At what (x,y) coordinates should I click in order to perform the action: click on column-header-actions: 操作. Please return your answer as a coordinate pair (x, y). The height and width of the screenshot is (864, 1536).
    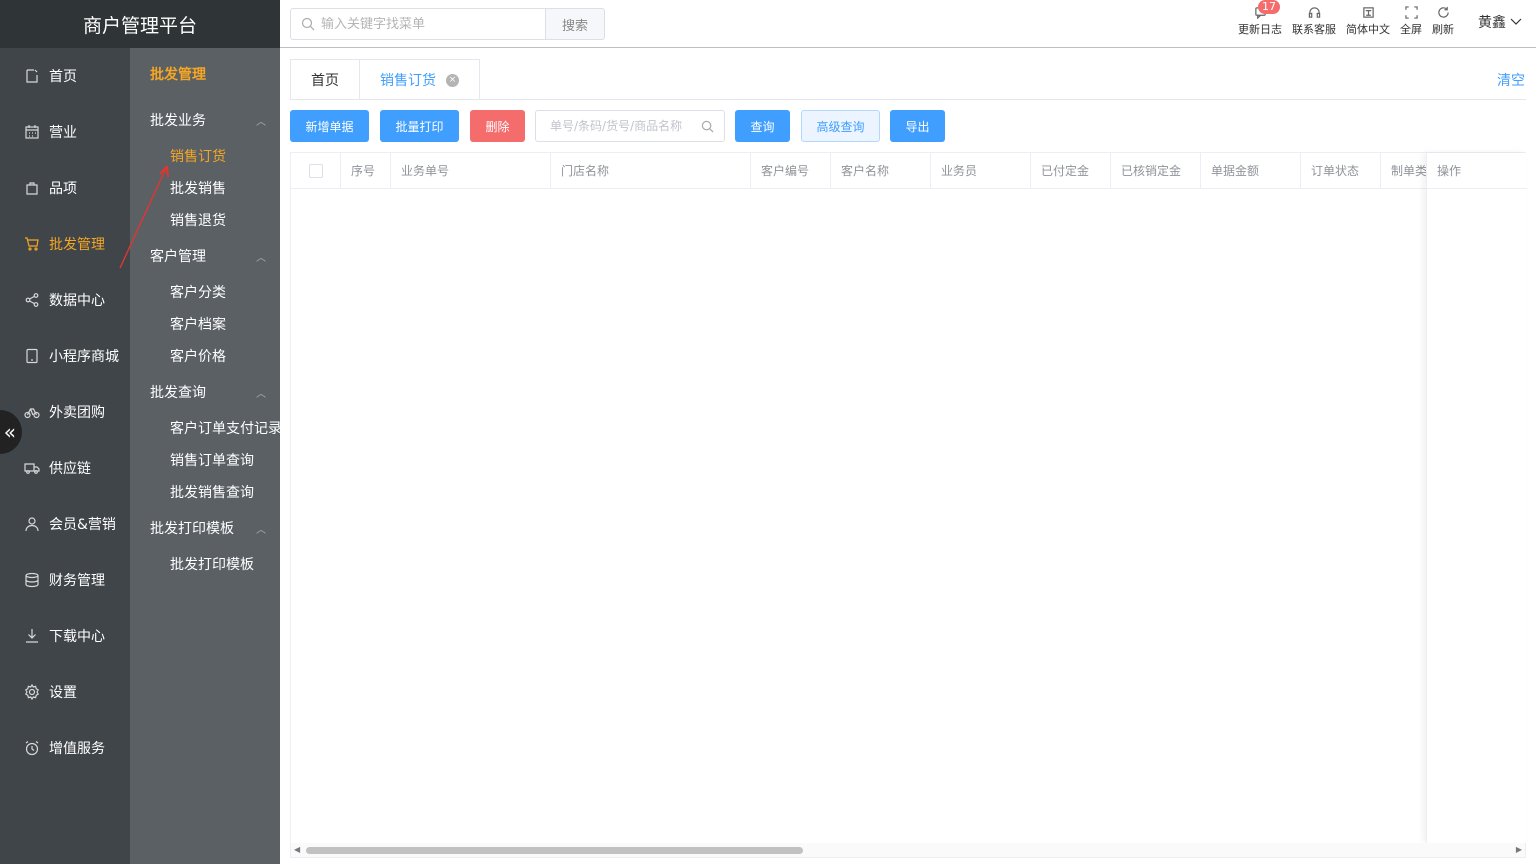
    Looking at the image, I should click on (1477, 171).